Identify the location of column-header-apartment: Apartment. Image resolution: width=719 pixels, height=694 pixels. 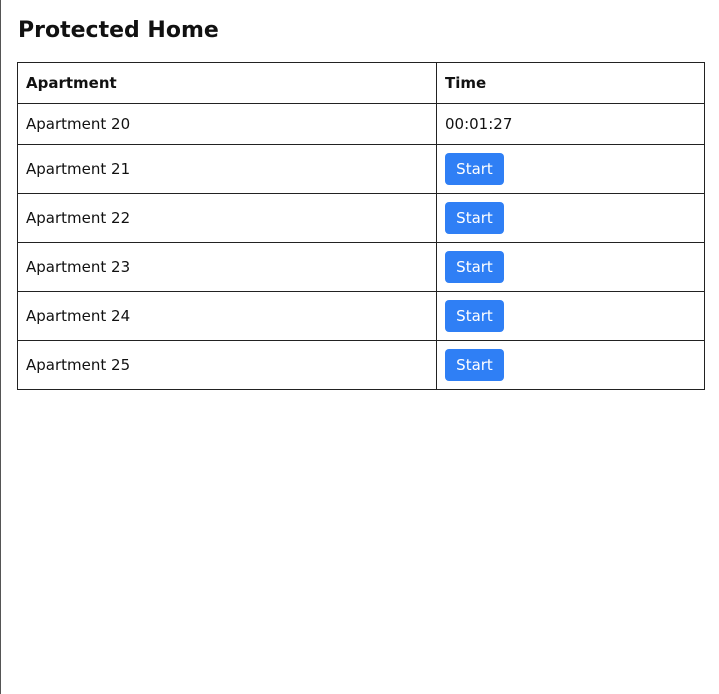
(227, 83).